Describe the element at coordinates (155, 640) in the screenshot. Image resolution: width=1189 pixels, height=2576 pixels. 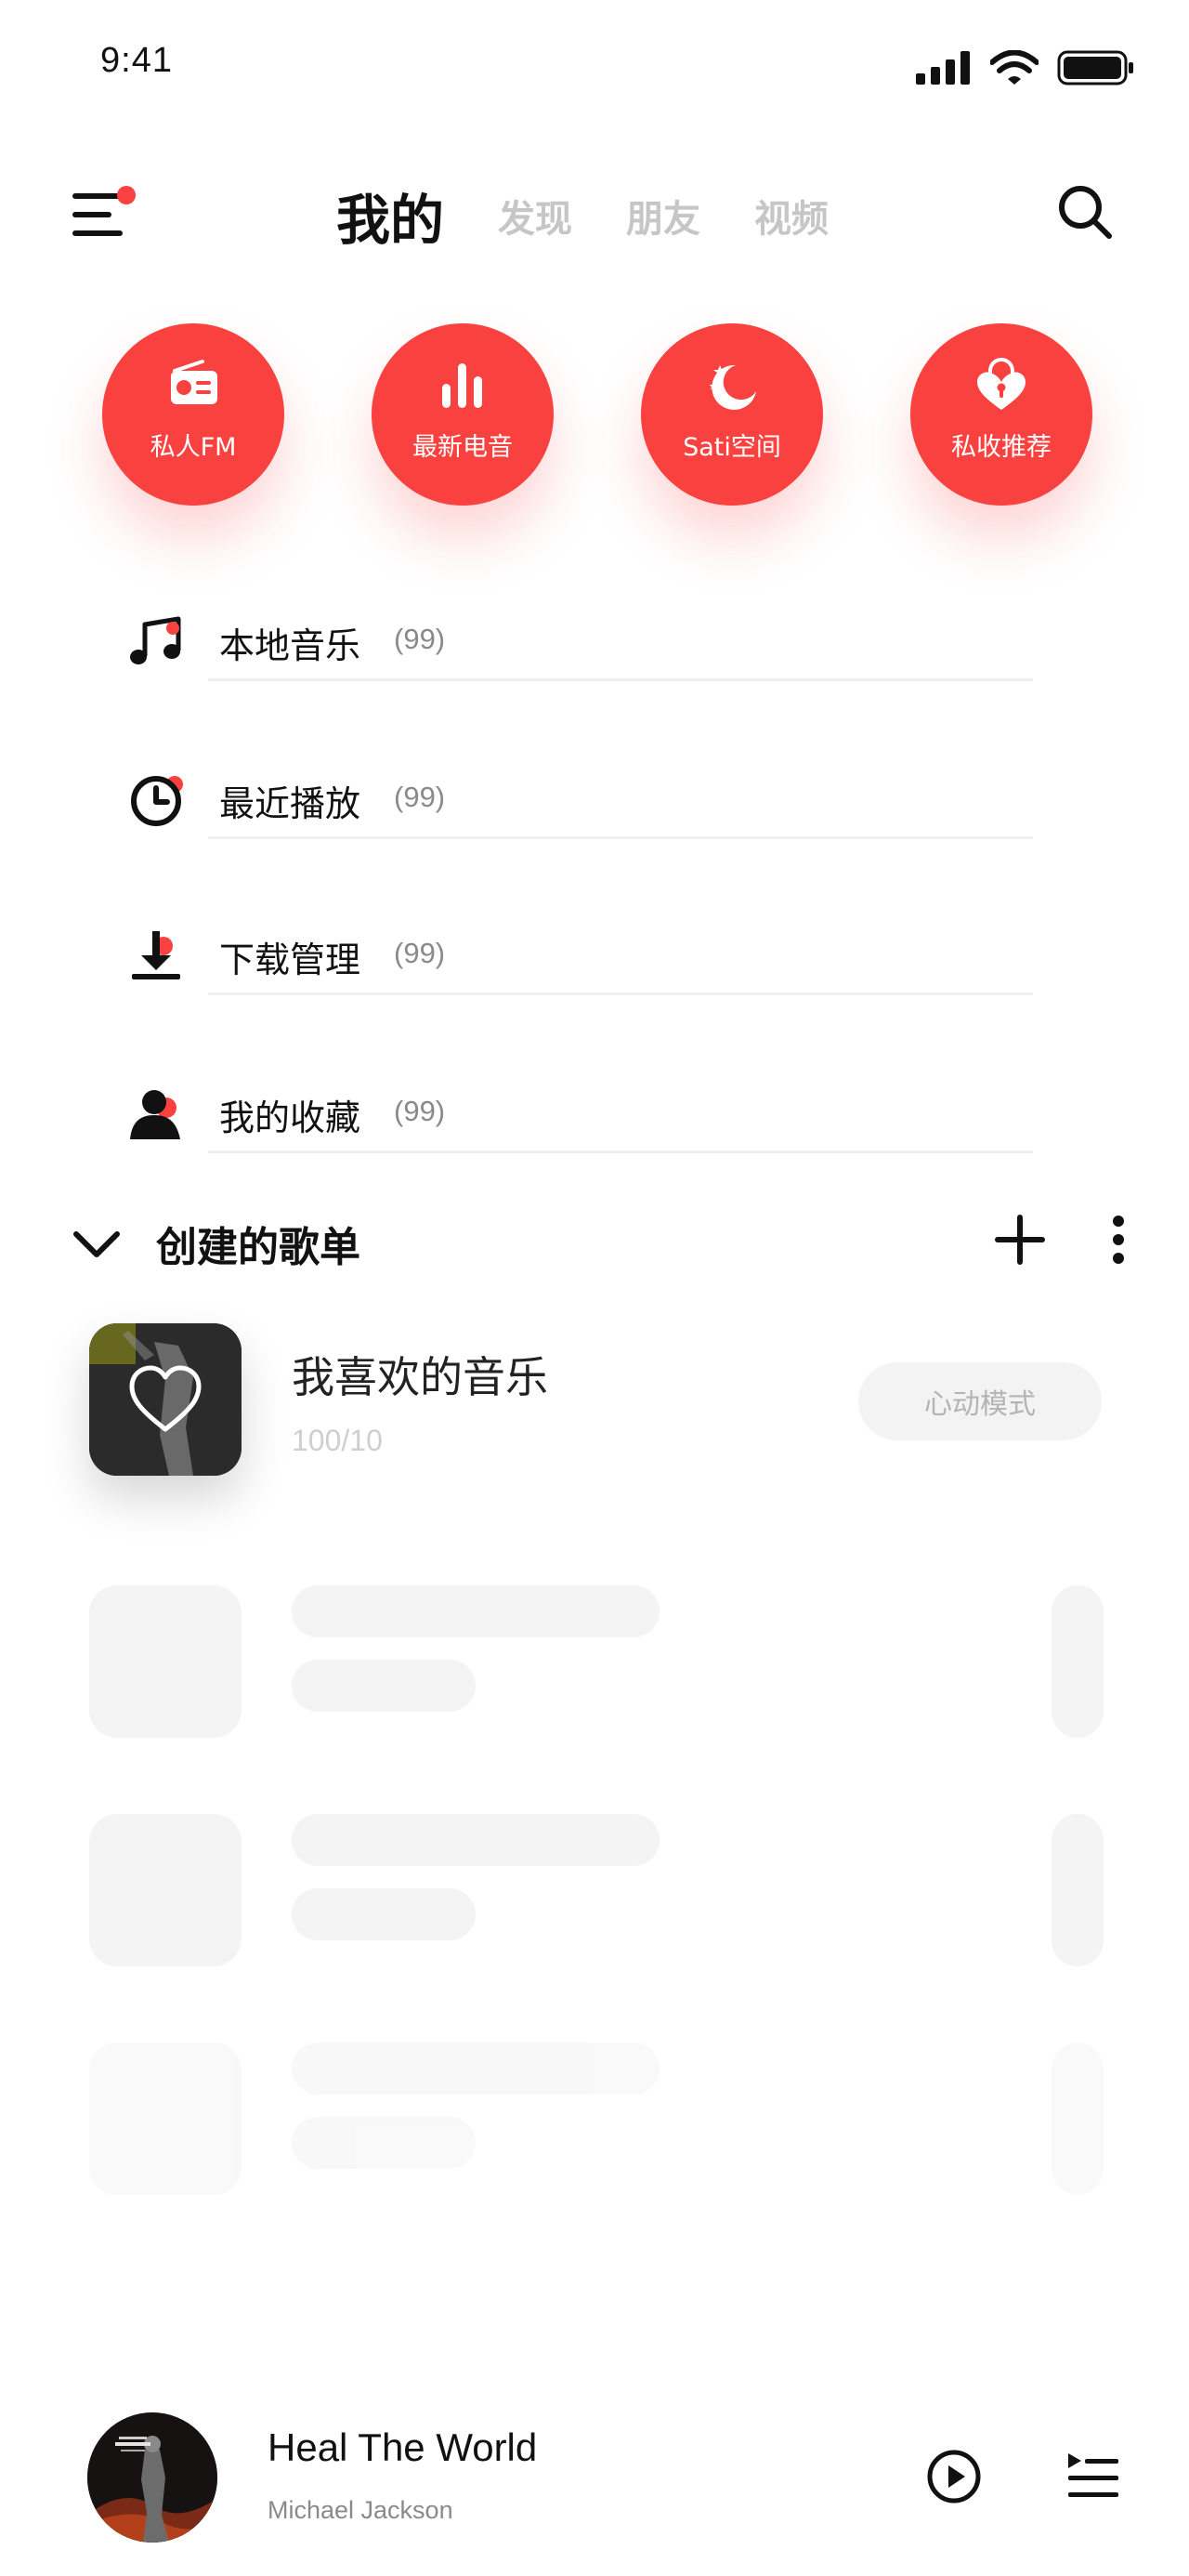
I see `music-note-icon` at that location.